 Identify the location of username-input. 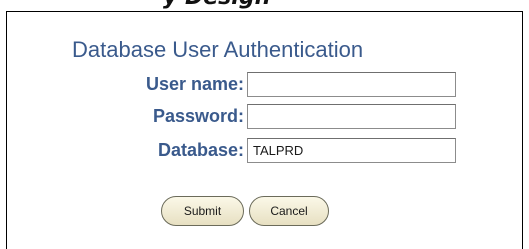
(351, 84).